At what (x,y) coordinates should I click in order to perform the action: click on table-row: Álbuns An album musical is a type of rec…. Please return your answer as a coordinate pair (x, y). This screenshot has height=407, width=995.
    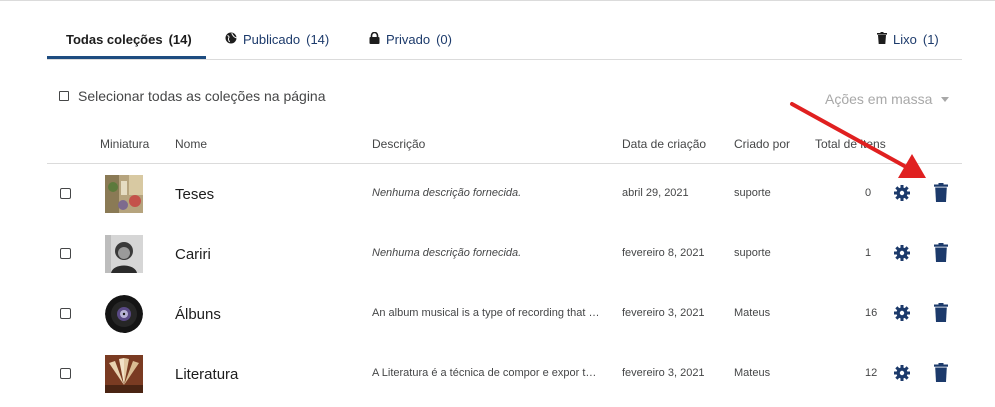
    Looking at the image, I should click on (504, 314).